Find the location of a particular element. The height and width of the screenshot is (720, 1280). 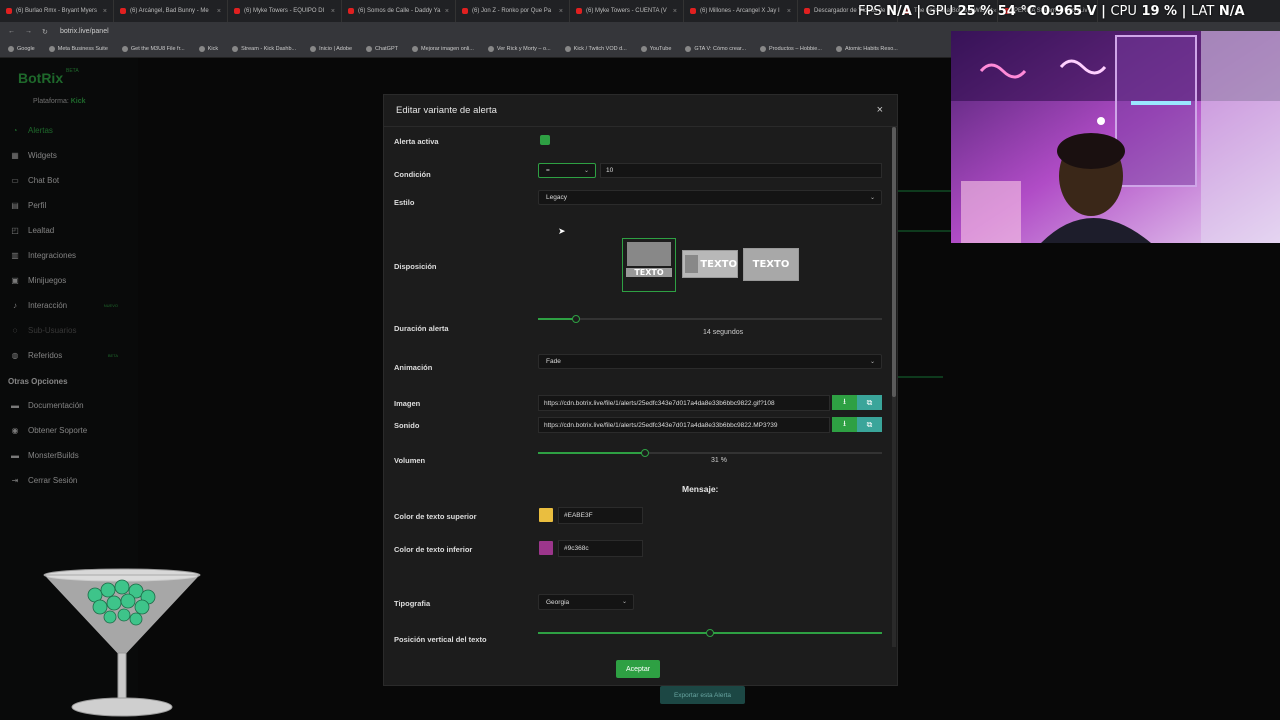

vertical-position-slider-knob is located at coordinates (710, 633).